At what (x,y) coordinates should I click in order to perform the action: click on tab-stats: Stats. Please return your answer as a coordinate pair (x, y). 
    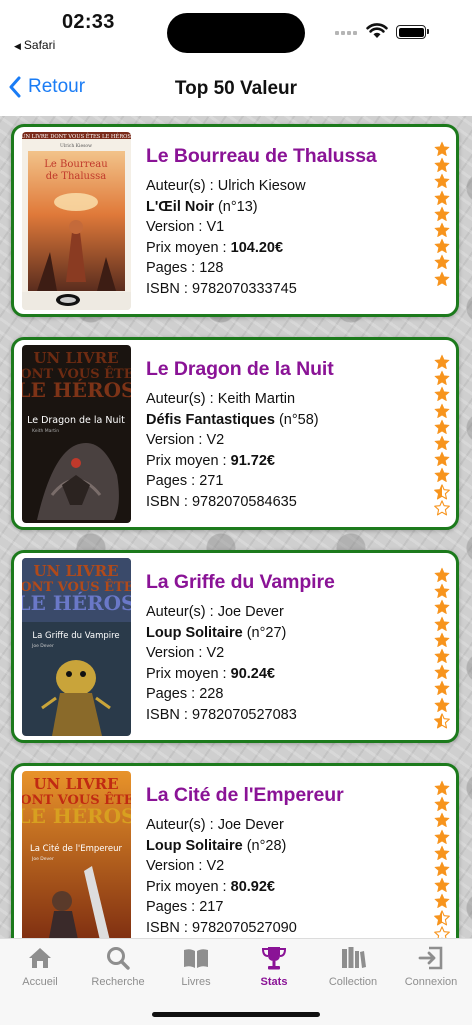
    Looking at the image, I should click on (274, 966).